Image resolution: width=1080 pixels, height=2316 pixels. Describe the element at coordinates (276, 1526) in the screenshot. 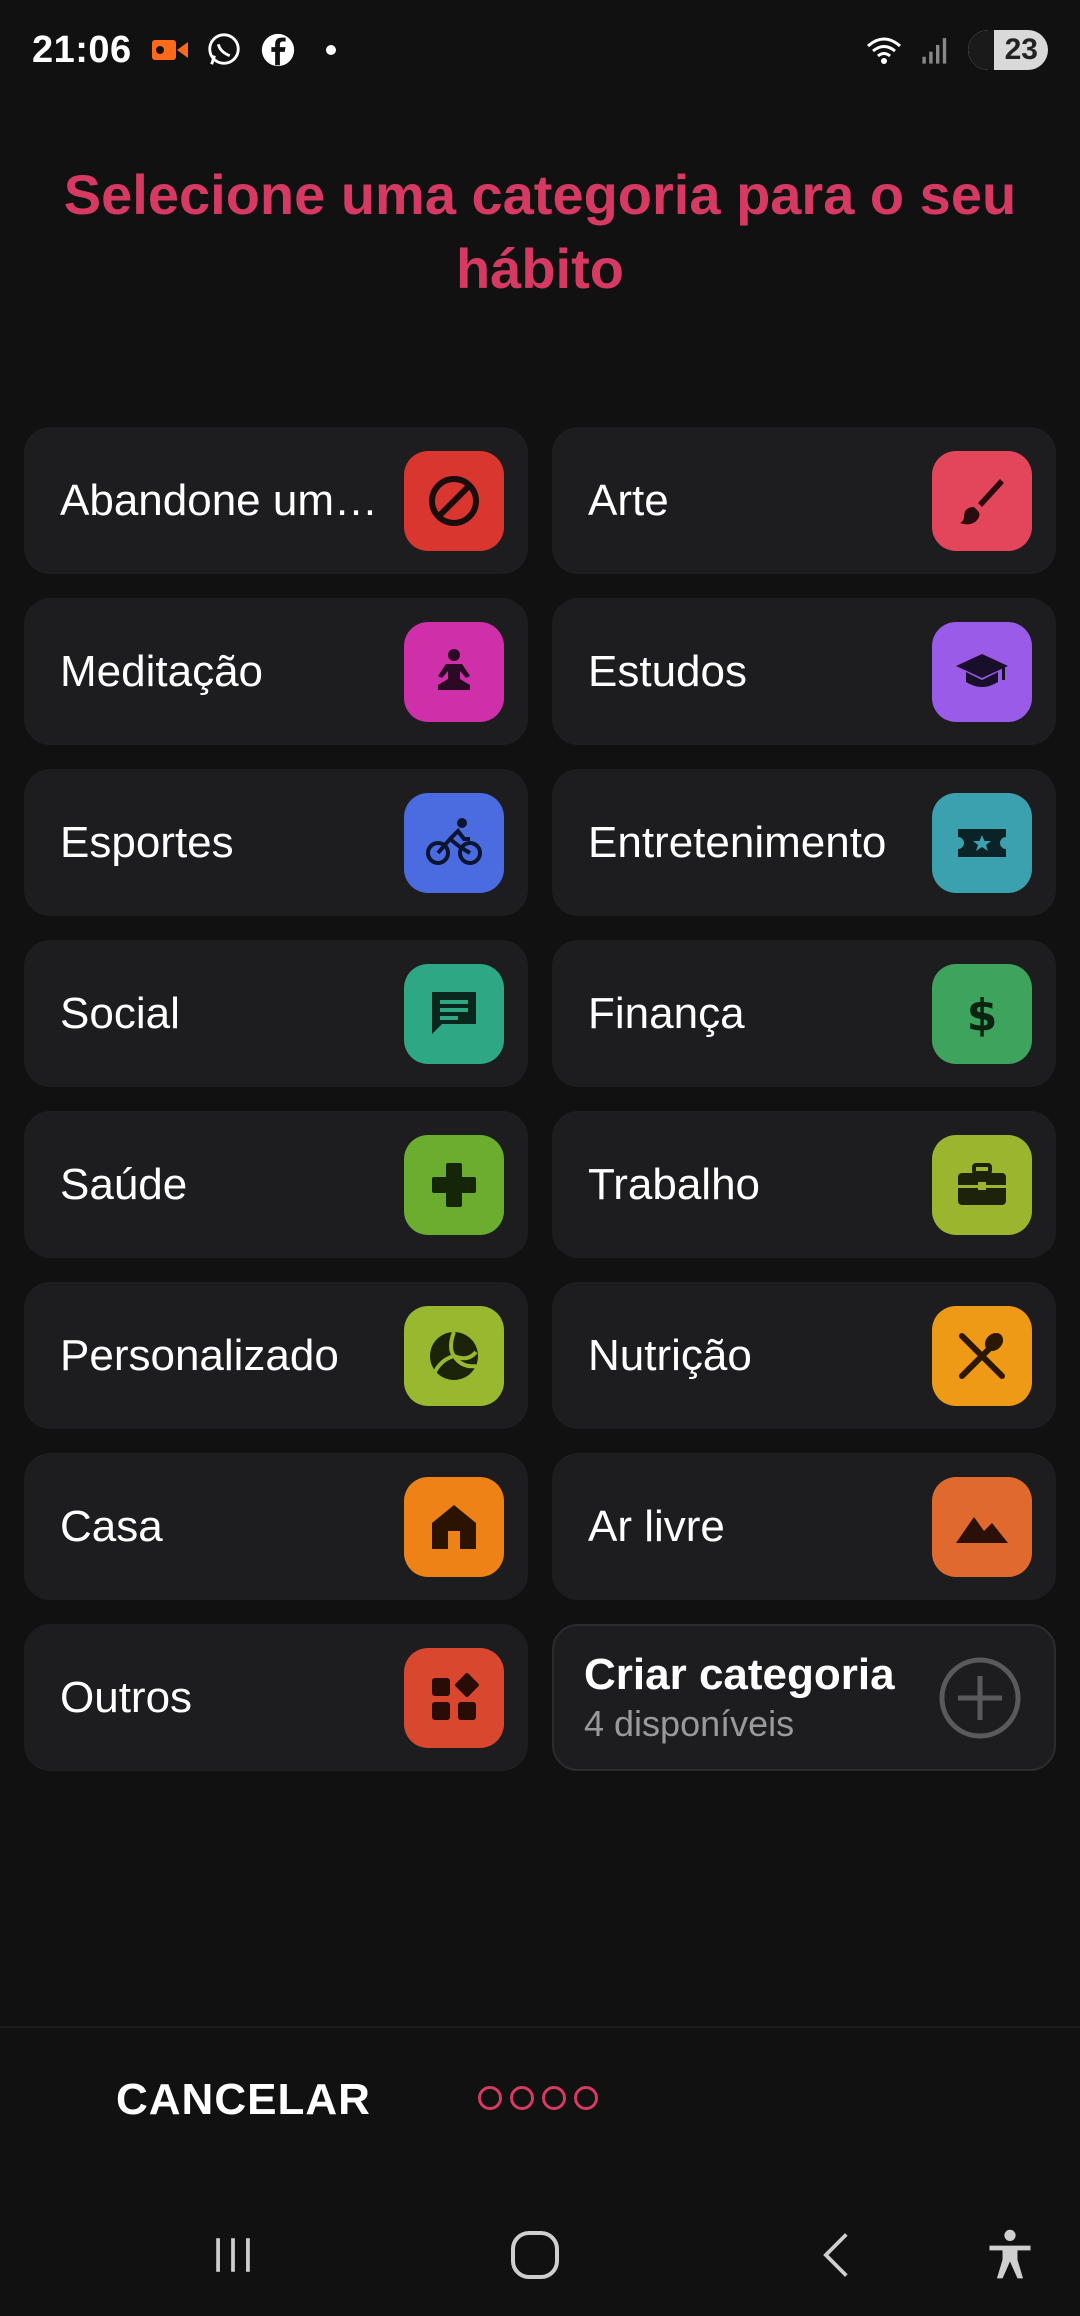

I see `category-tile-casa: Casa` at that location.